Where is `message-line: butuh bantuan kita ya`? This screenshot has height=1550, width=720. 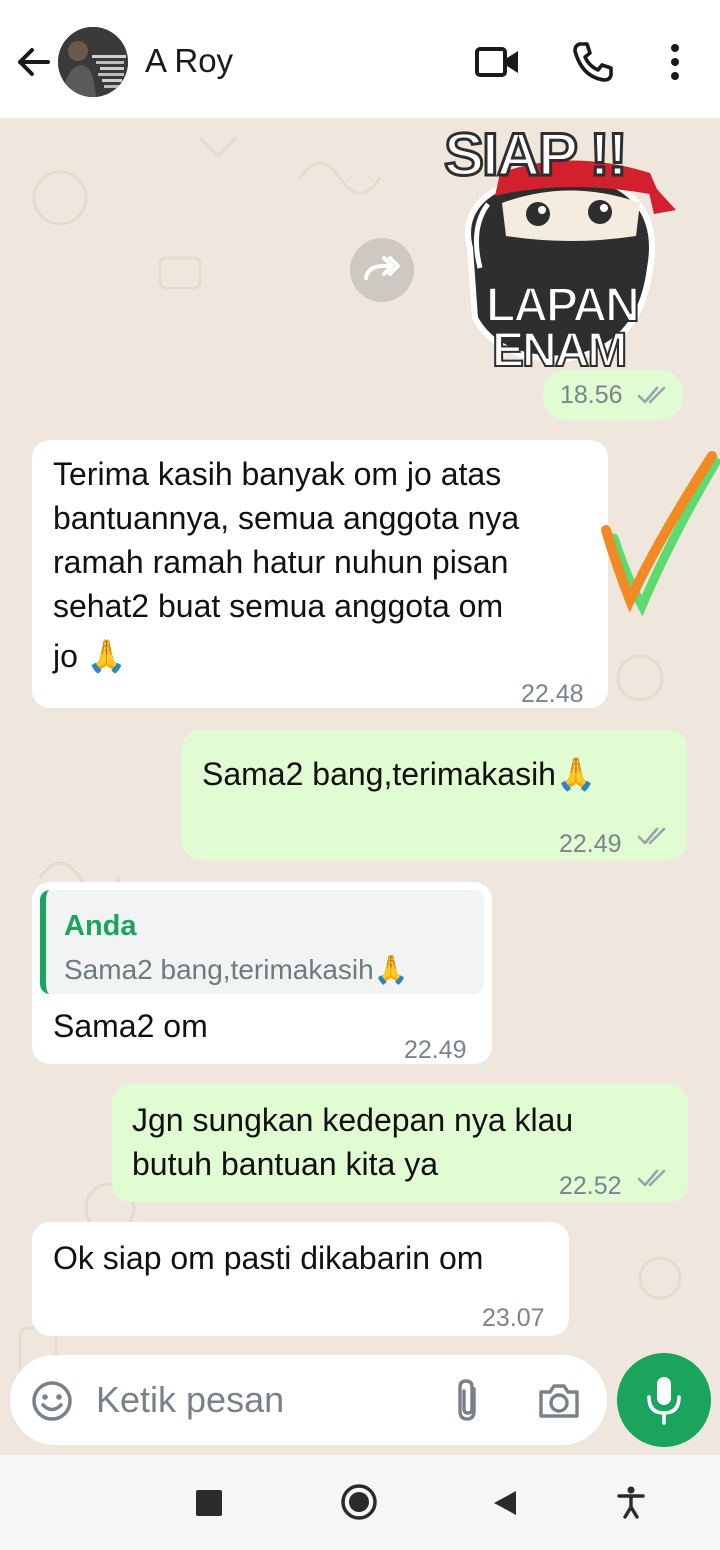 message-line: butuh bantuan kita ya is located at coordinates (285, 1164).